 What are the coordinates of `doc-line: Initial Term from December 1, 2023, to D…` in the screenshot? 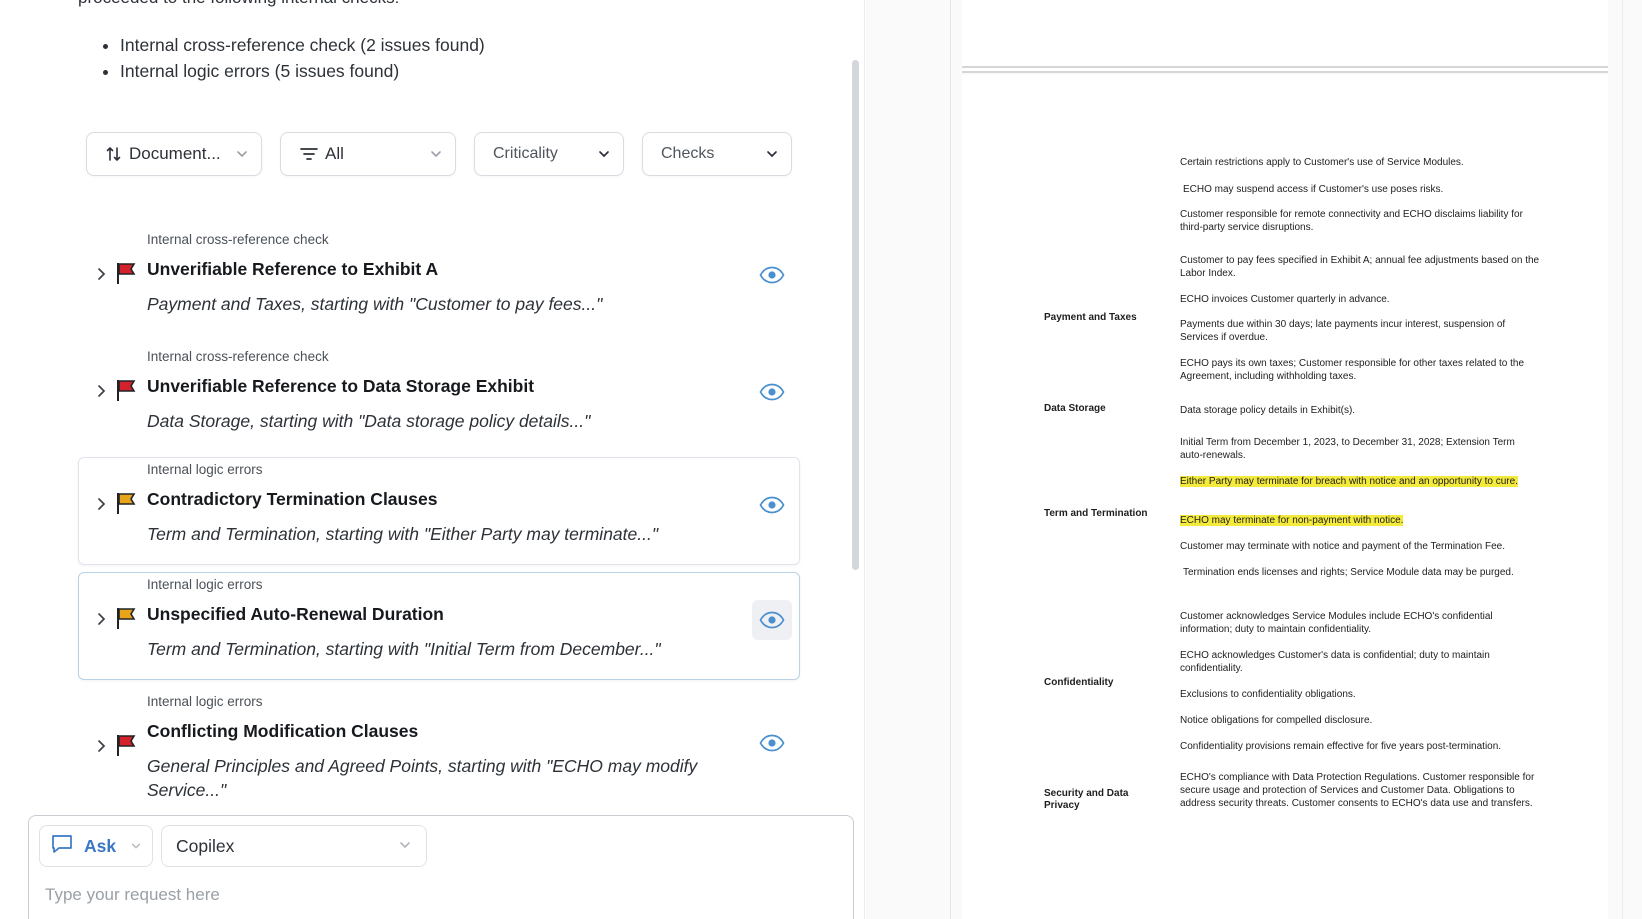 It's located at (1347, 449).